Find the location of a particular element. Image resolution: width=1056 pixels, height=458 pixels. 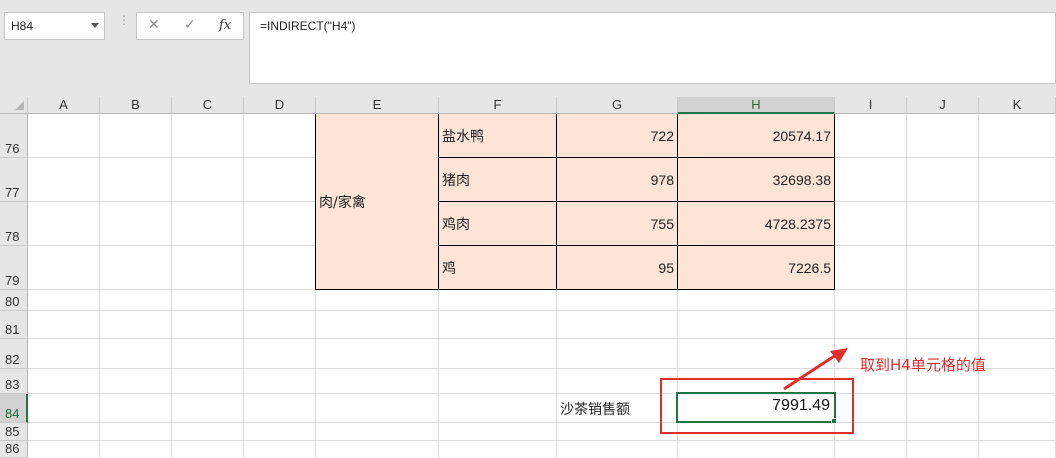

row-header-83: 83 is located at coordinates (14, 381).